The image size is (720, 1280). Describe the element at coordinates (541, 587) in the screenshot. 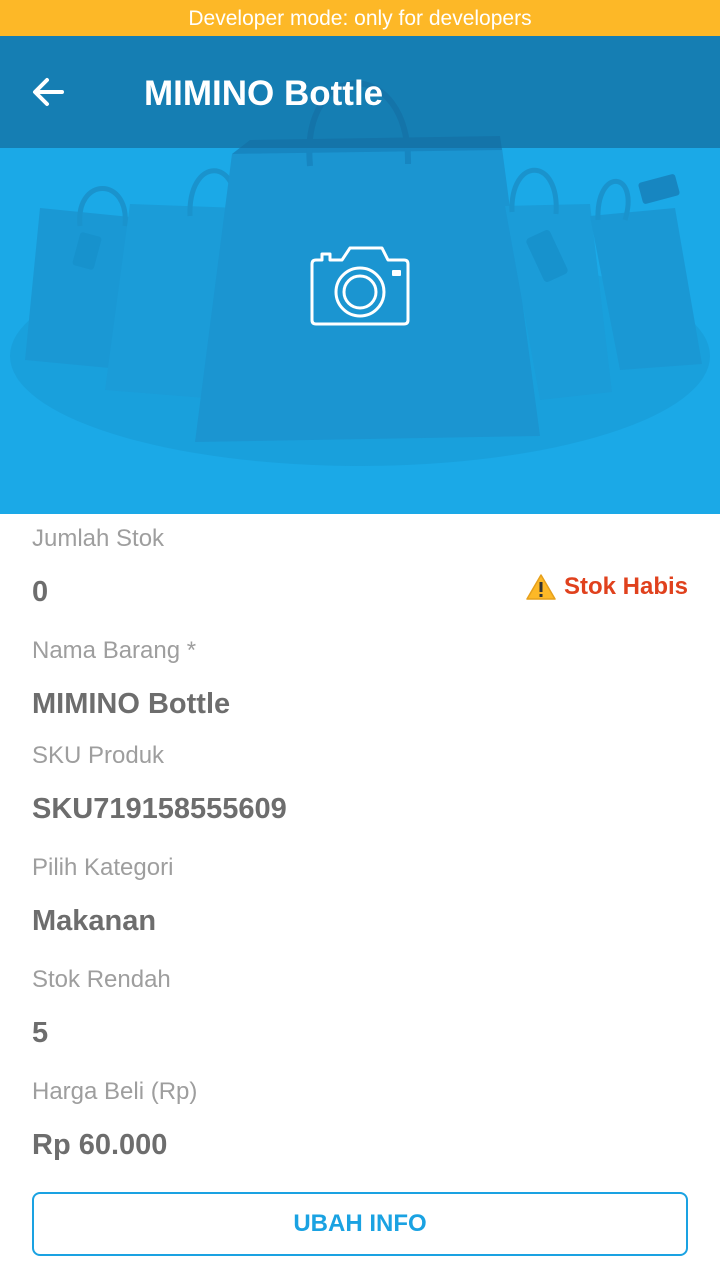

I see `warning-icon` at that location.